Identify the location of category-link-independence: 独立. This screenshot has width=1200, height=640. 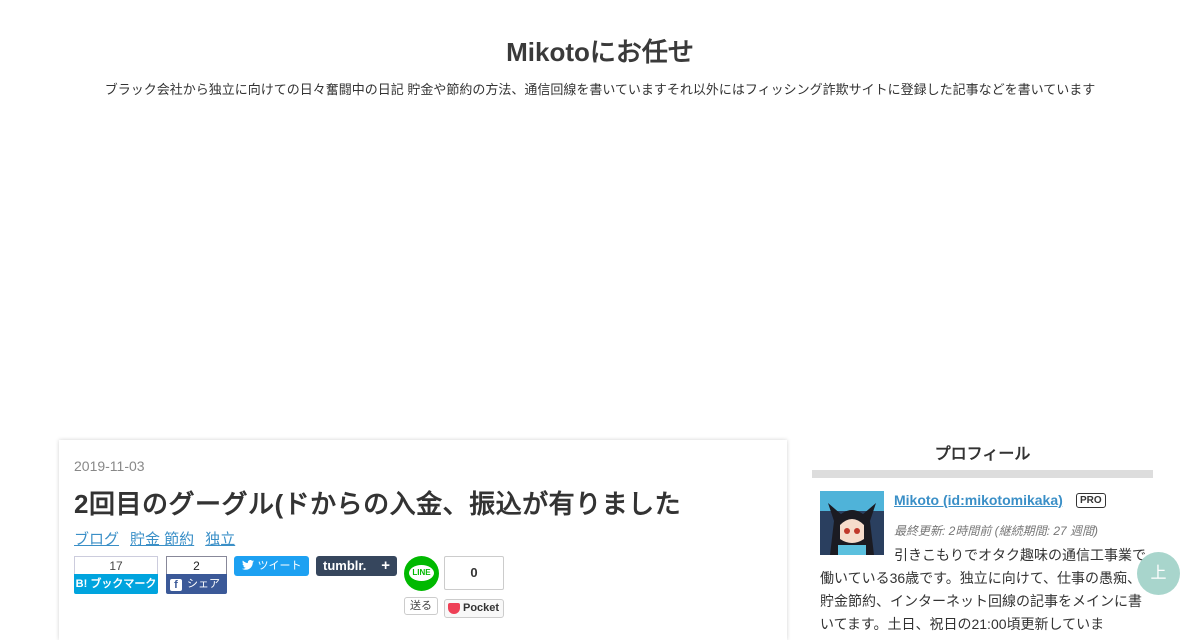
(220, 539).